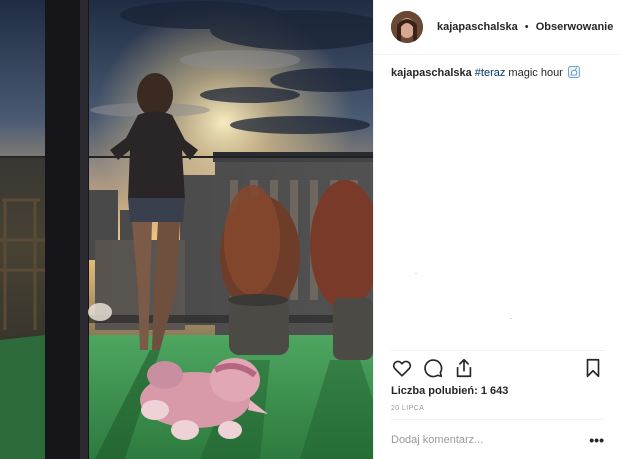 The width and height of the screenshot is (620, 459). Describe the element at coordinates (433, 368) in the screenshot. I see `comment-icon` at that location.